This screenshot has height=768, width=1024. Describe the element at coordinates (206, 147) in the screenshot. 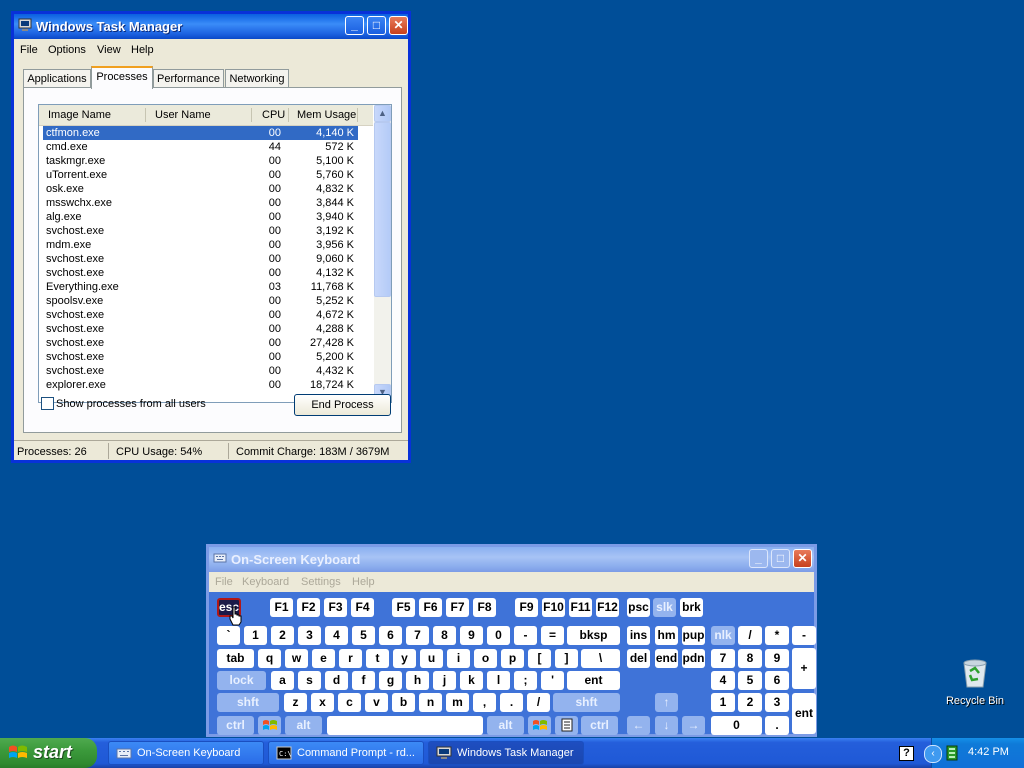

I see `process-row: cmd.exe 44 572 K` at that location.